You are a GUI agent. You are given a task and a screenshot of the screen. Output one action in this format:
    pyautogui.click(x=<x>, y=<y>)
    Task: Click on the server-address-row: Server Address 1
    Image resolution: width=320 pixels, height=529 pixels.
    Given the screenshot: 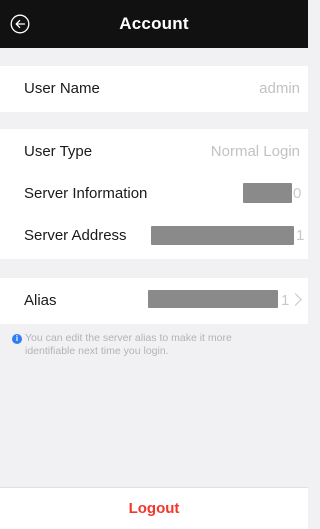 What is the action you would take?
    pyautogui.click(x=154, y=236)
    